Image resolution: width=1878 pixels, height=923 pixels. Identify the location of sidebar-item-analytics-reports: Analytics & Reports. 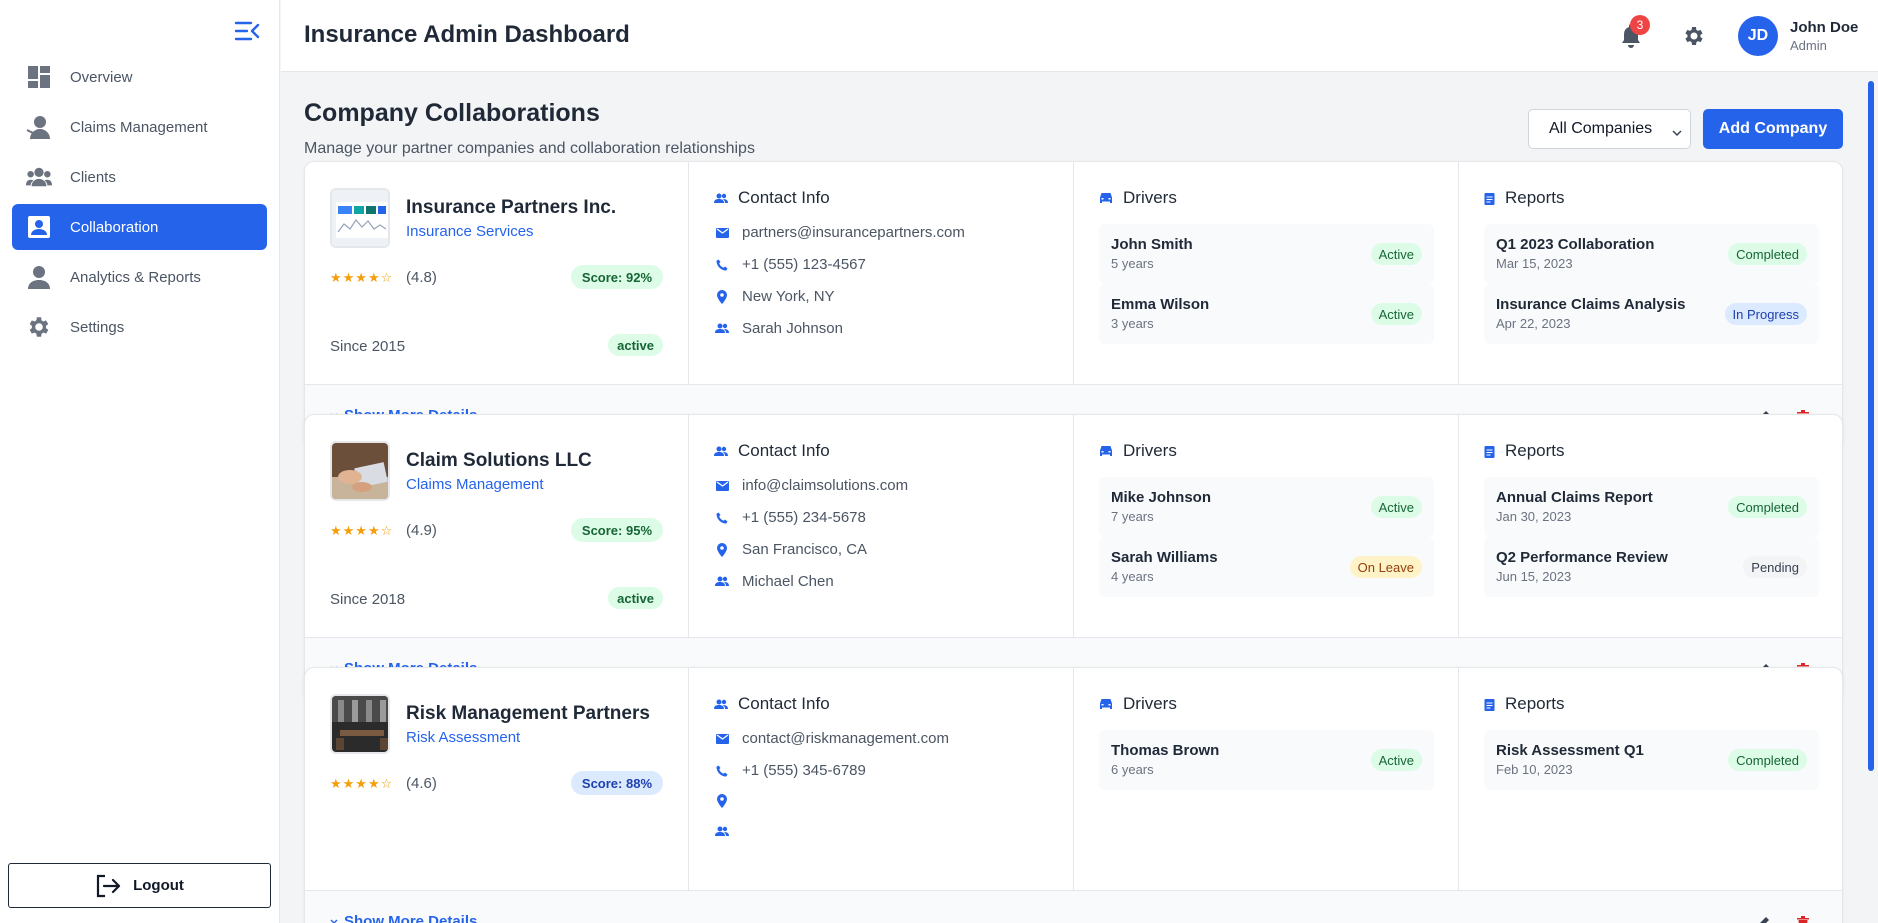
(139, 277).